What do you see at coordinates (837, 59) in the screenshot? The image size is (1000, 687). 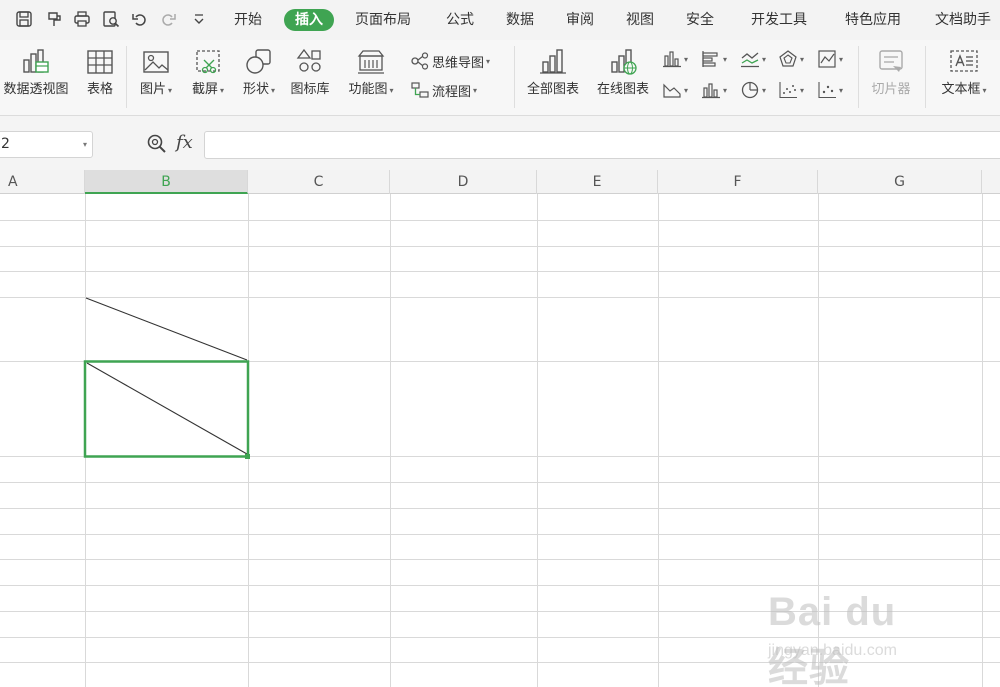 I see `stock-chart-dropdown: ▾` at bounding box center [837, 59].